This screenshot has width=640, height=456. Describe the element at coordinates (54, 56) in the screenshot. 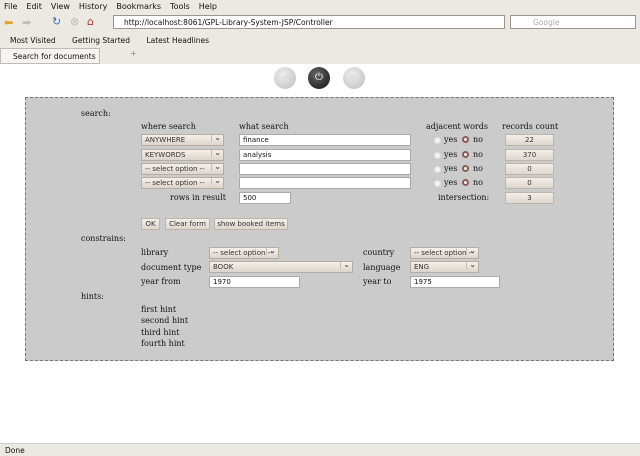

I see `tab-label: Search for documents` at that location.